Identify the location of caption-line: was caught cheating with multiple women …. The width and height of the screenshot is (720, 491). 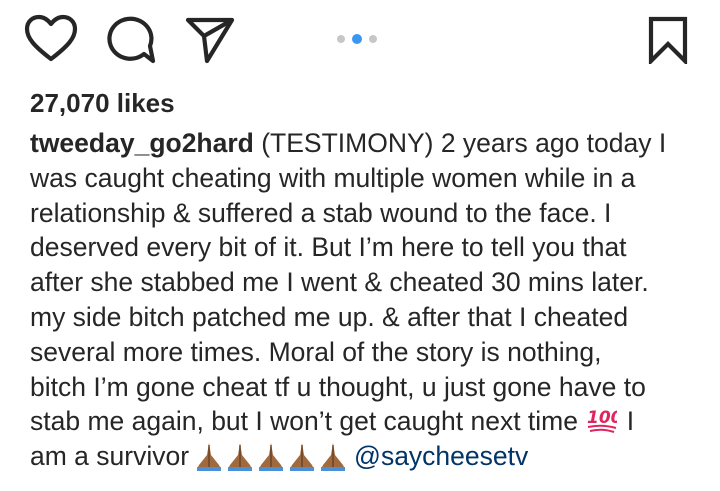
(333, 177).